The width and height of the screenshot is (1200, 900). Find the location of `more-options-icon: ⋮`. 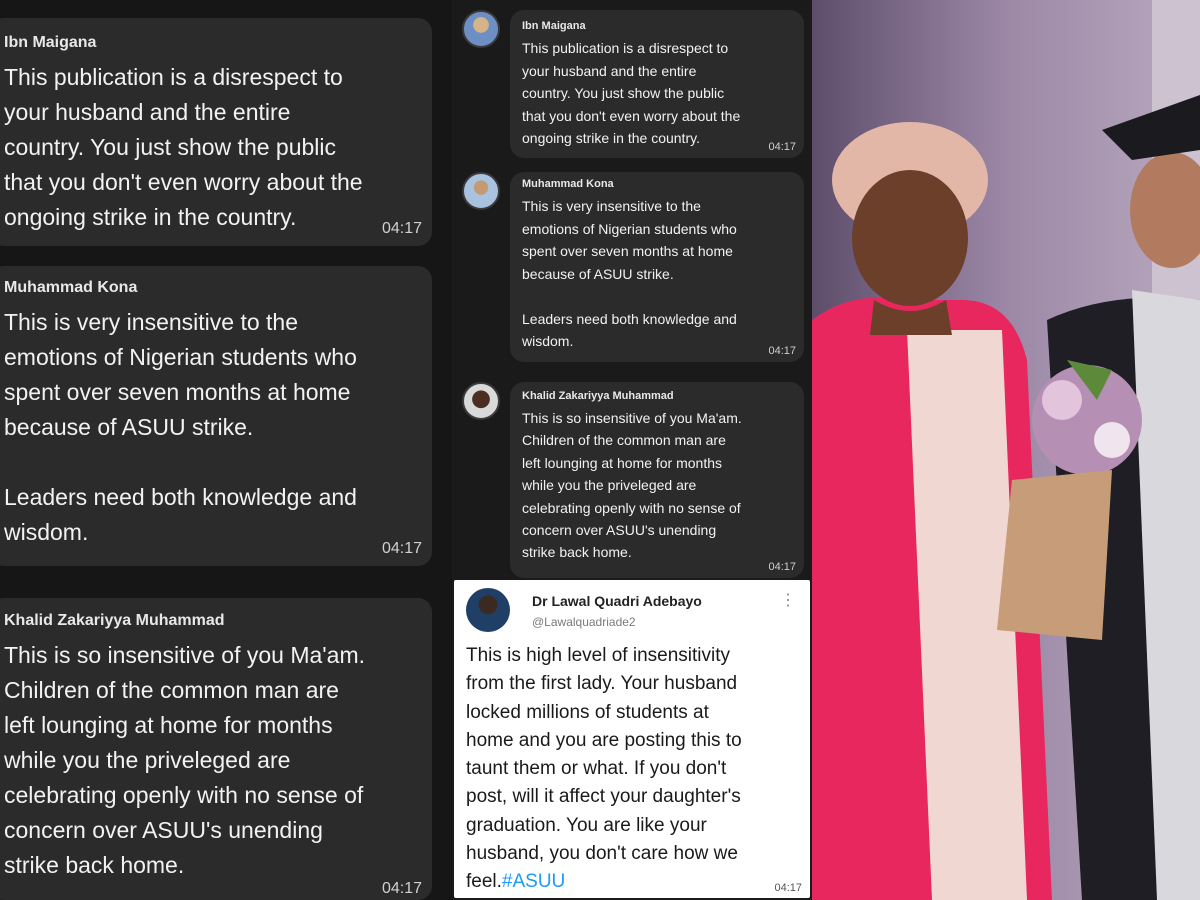

more-options-icon: ⋮ is located at coordinates (788, 600).